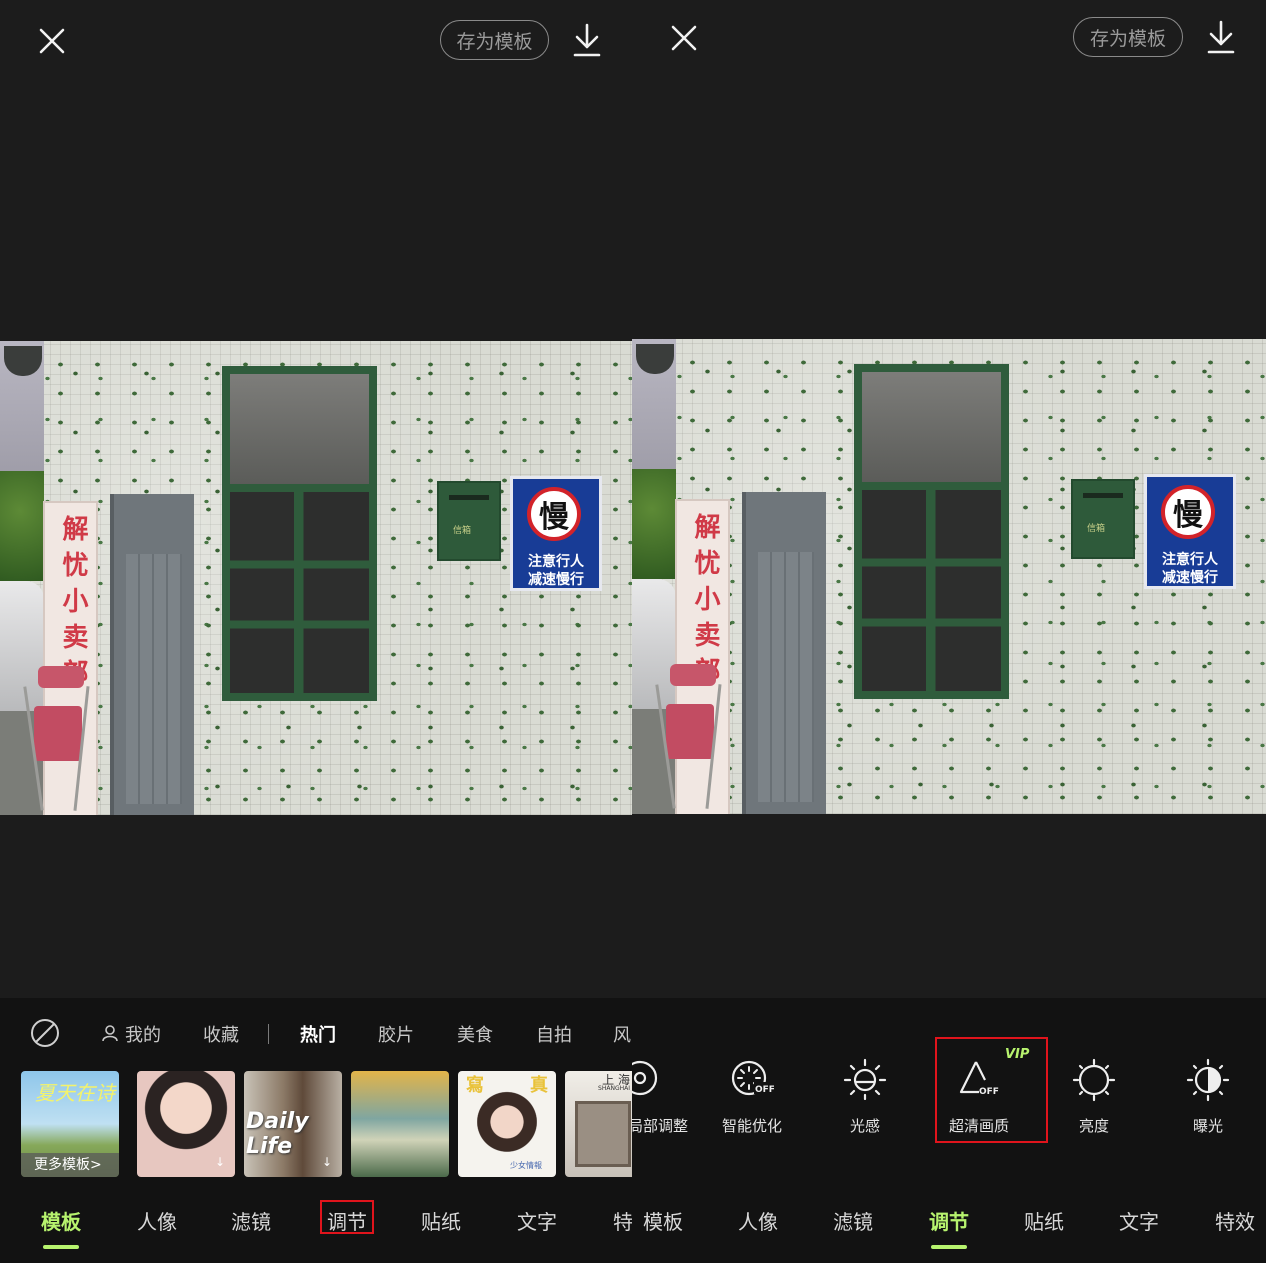  Describe the element at coordinates (622, 1034) in the screenshot. I see `category-style: 风` at that location.